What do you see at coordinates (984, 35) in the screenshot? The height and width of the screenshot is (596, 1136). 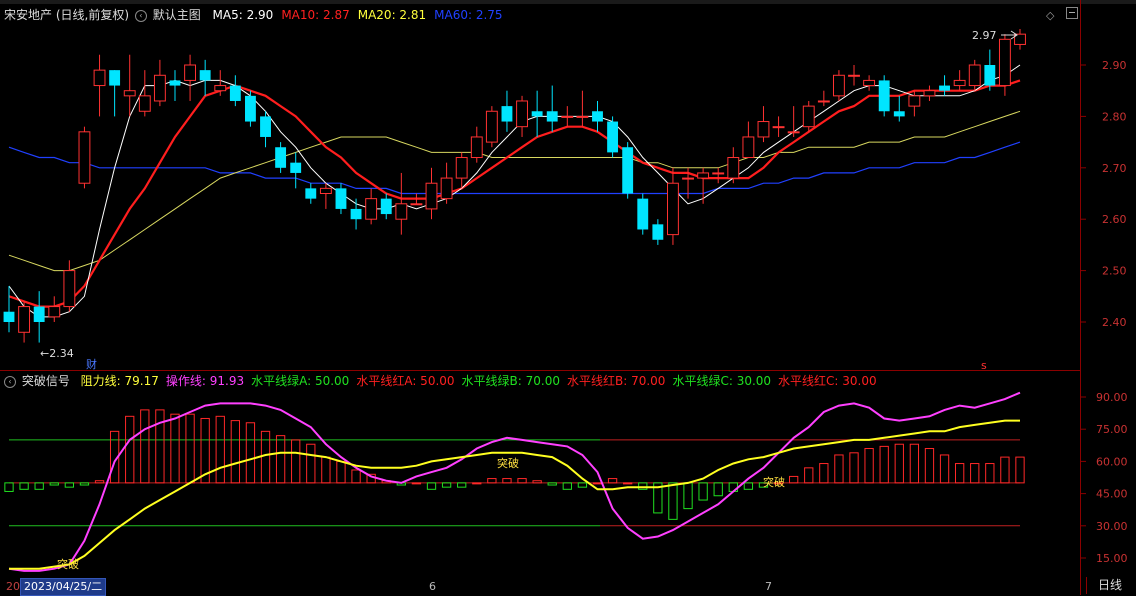 I see `high-price-label: 2.97` at bounding box center [984, 35].